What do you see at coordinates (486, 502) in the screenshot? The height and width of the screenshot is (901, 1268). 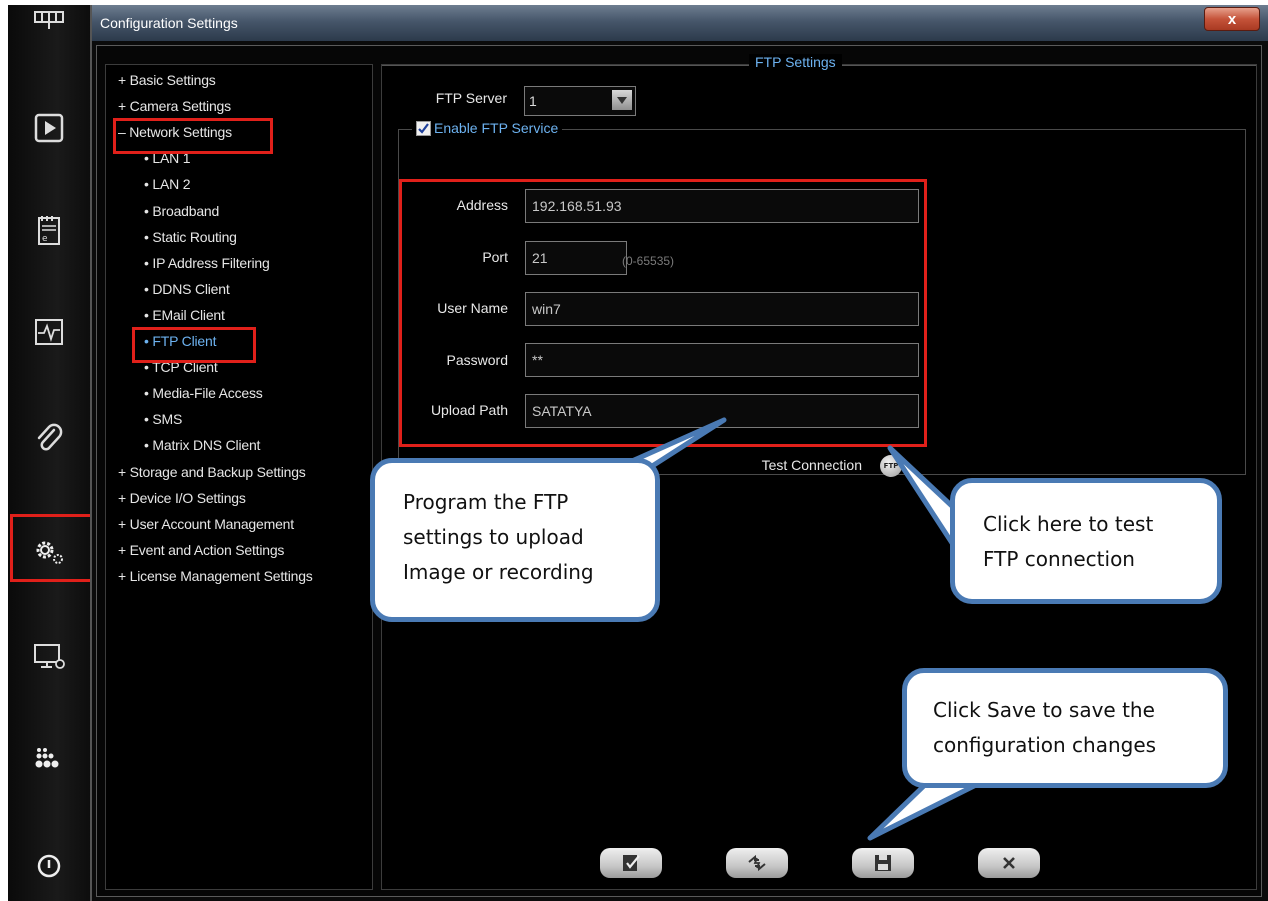 I see `callout-program-line-1: Program the FTP` at bounding box center [486, 502].